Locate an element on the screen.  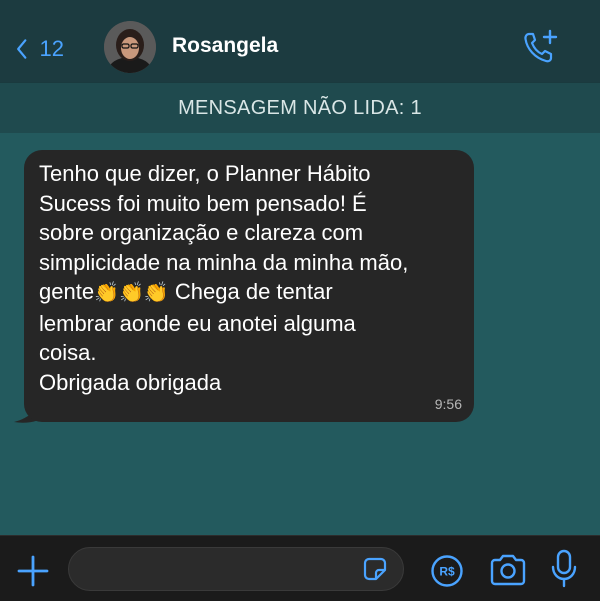
payment-button: R$ is located at coordinates (447, 571).